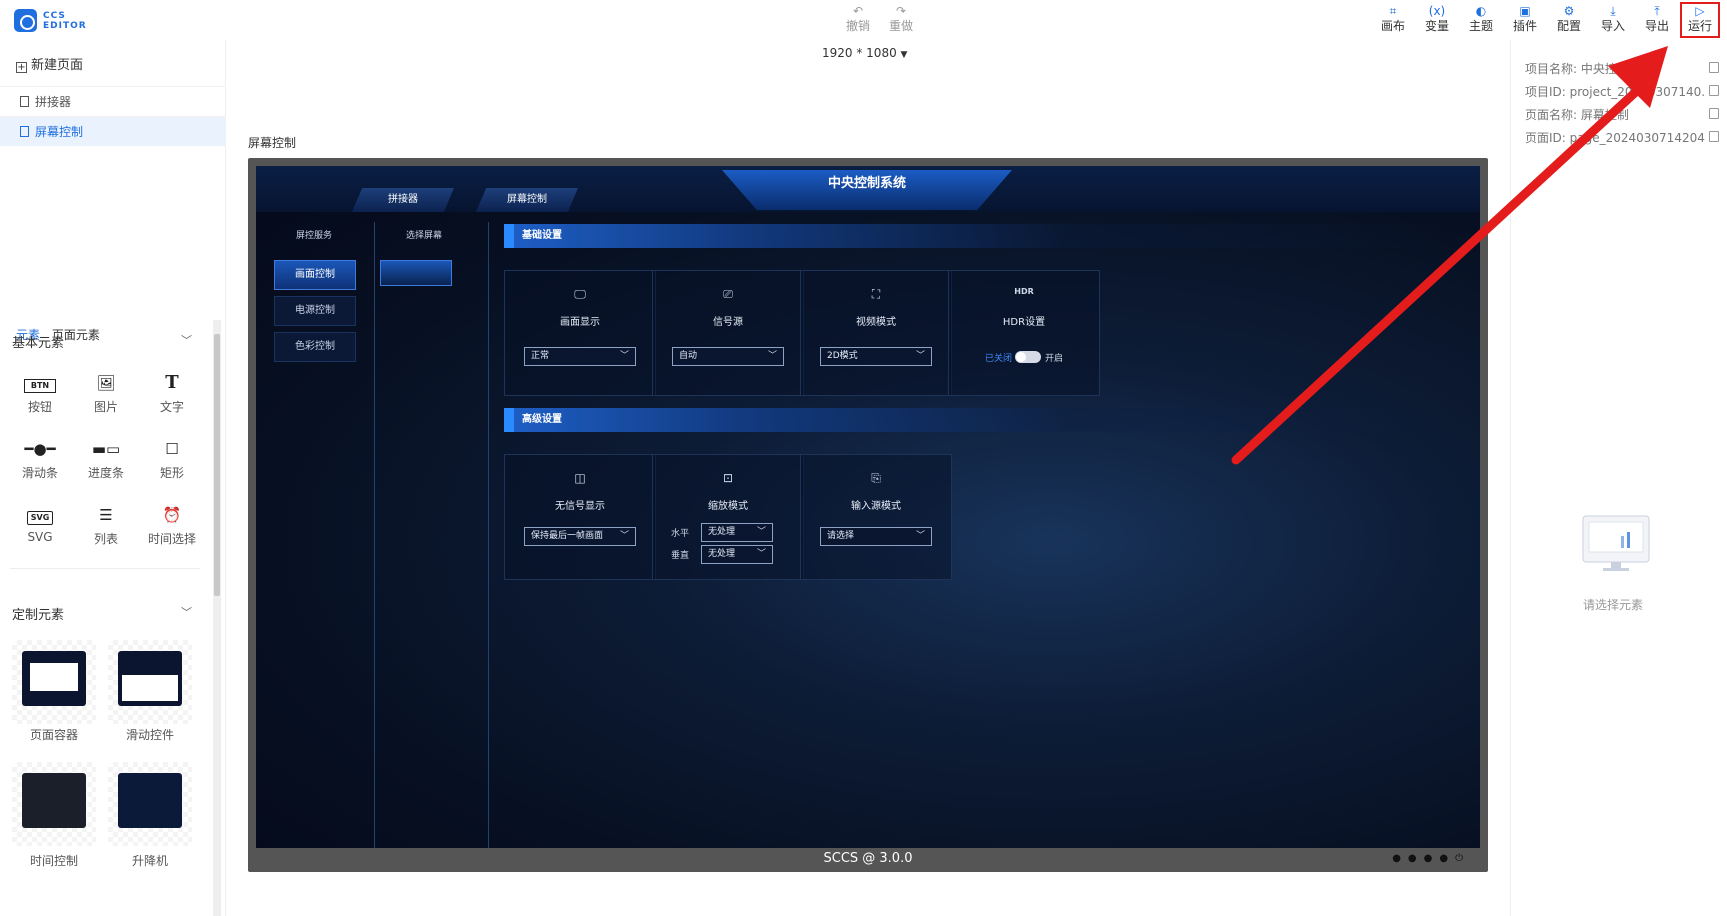 This screenshot has height=916, width=1727. Describe the element at coordinates (172, 392) in the screenshot. I see `element-text: T 文字` at that location.